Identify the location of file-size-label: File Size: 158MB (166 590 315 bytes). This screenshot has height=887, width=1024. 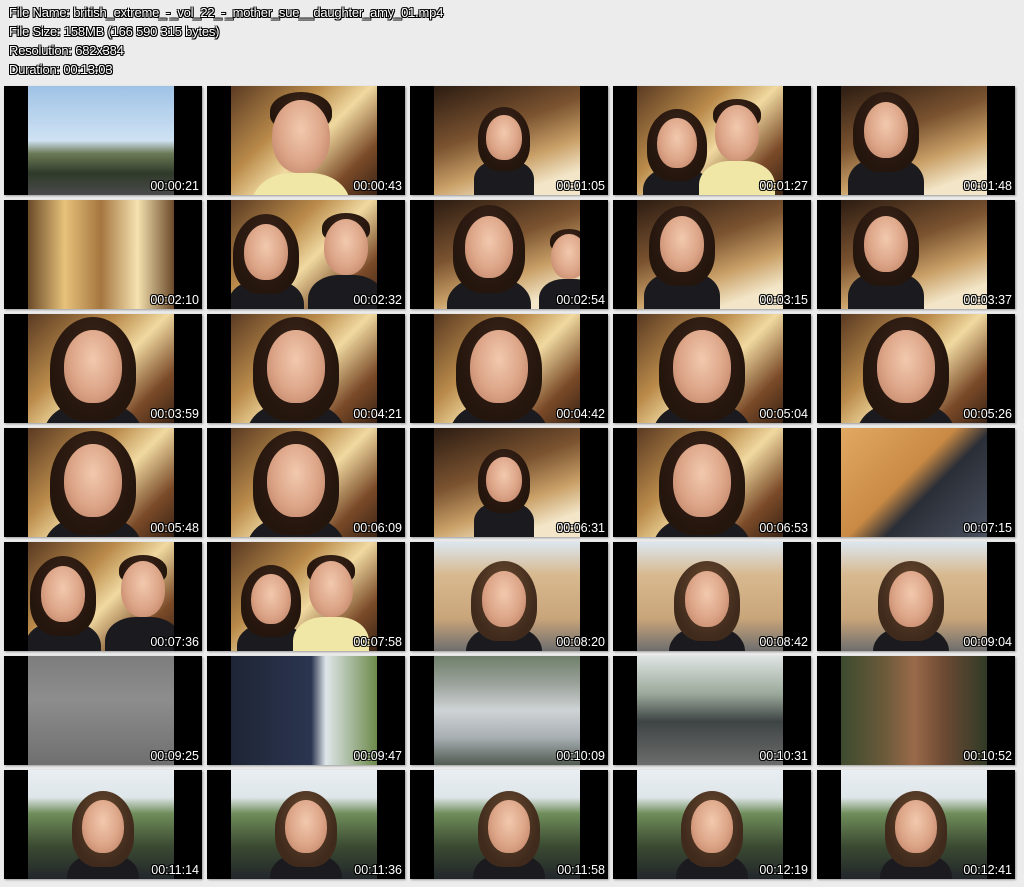
(114, 31).